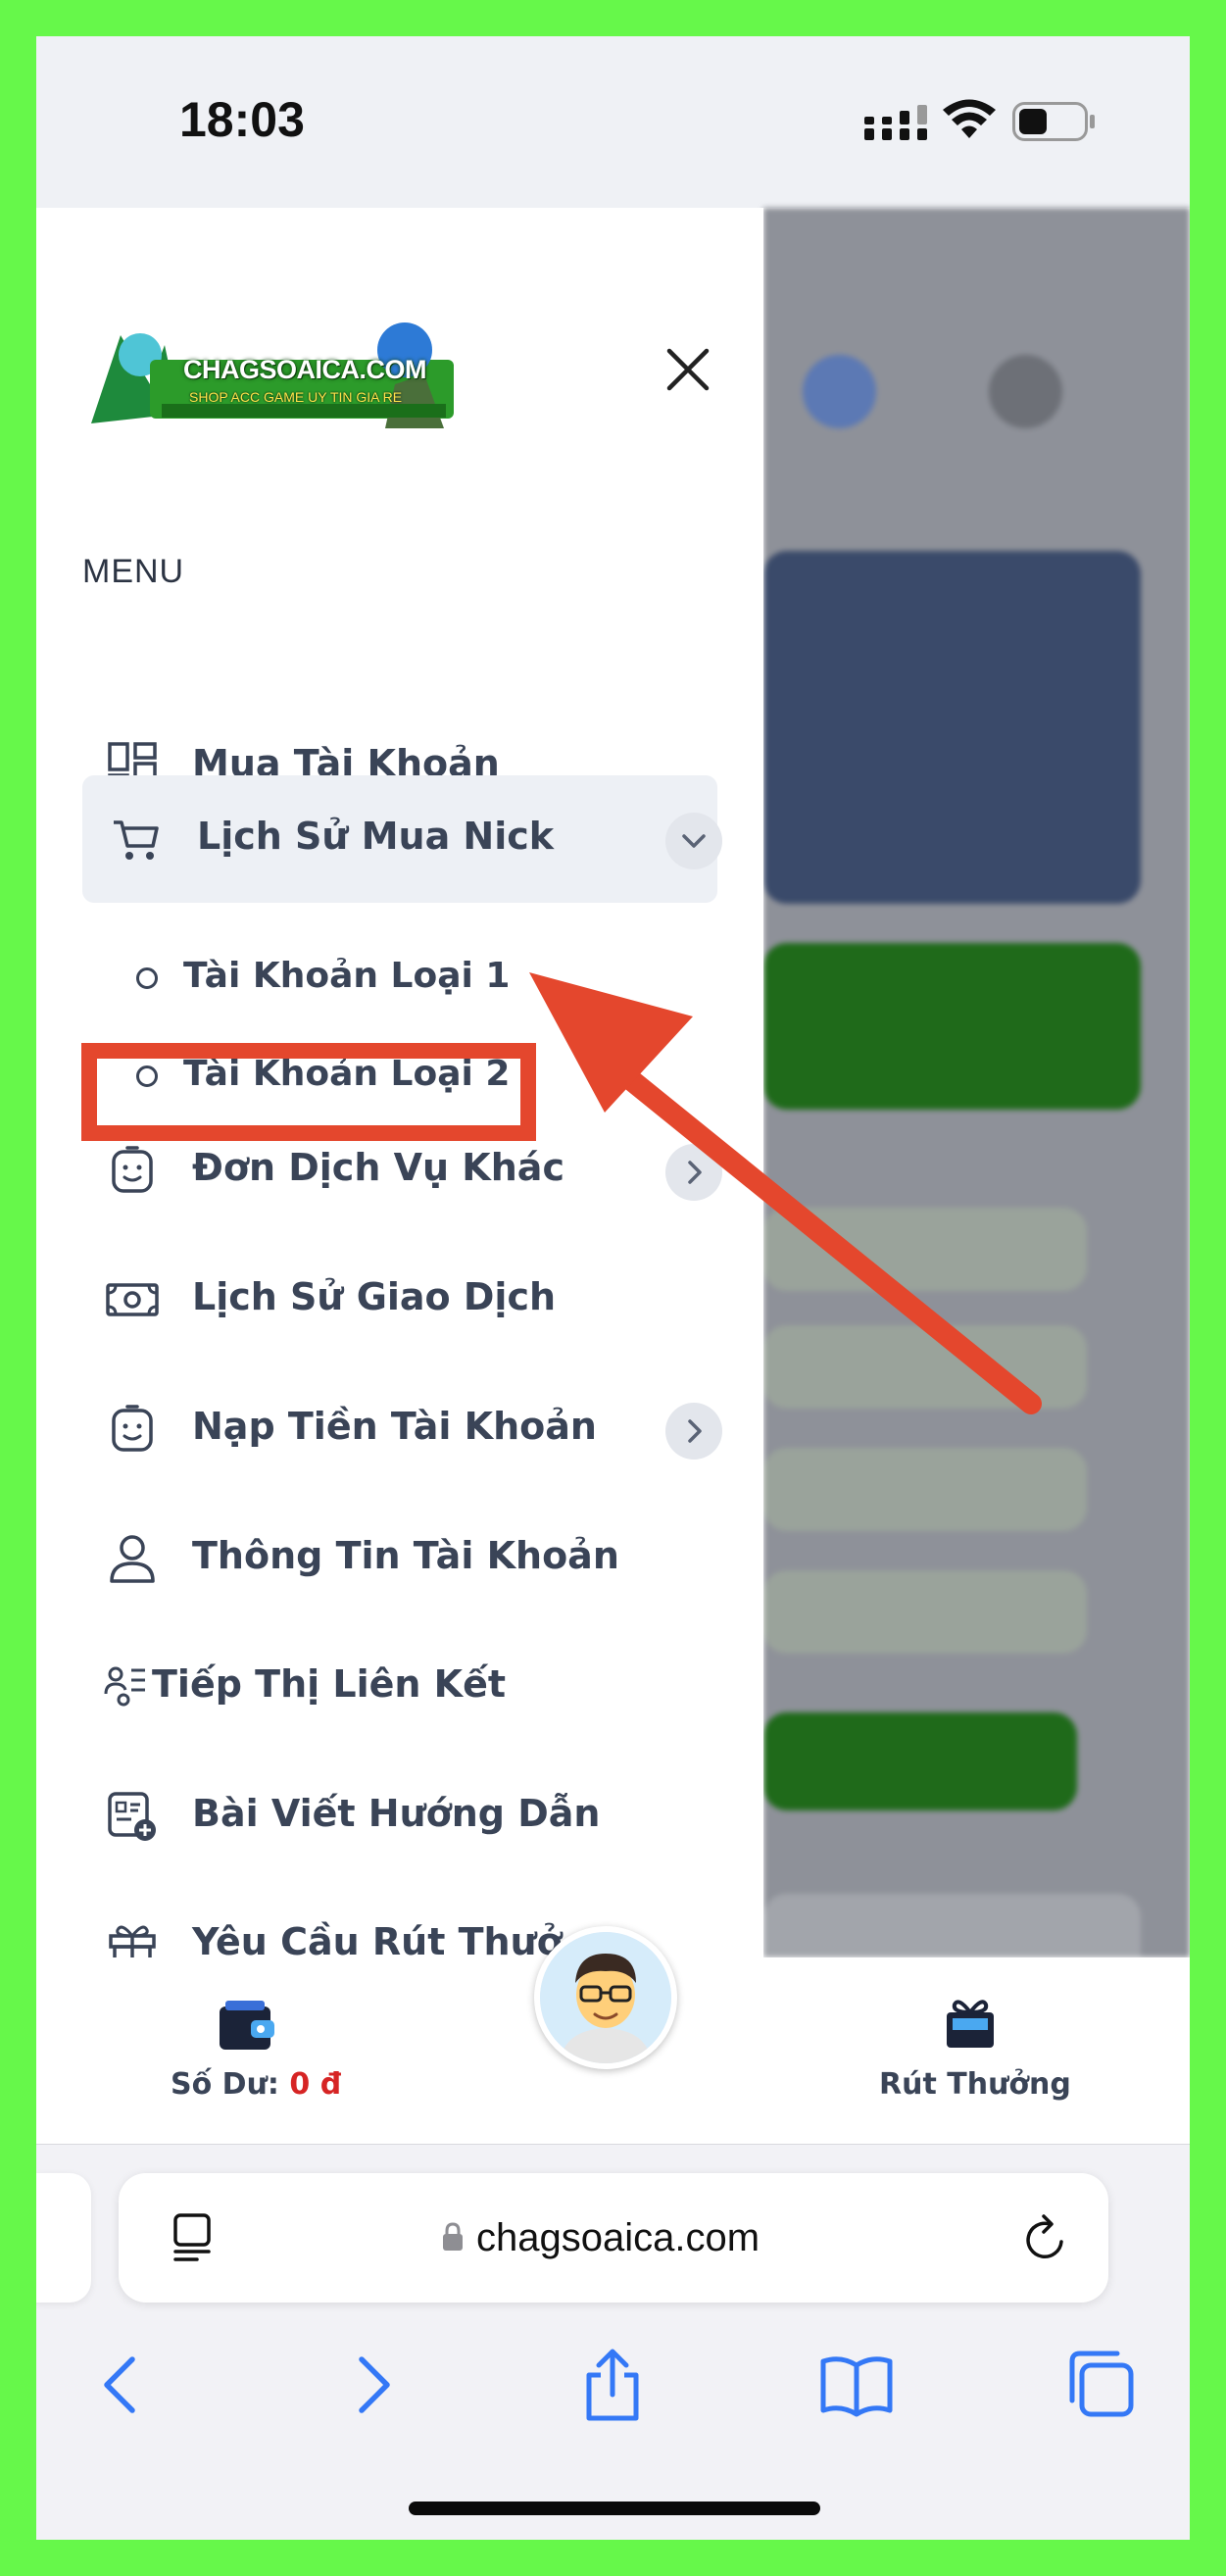 The height and width of the screenshot is (2576, 1226). Describe the element at coordinates (406, 1555) in the screenshot. I see `menu-item-label: Thông Tin Tài Khoản` at that location.